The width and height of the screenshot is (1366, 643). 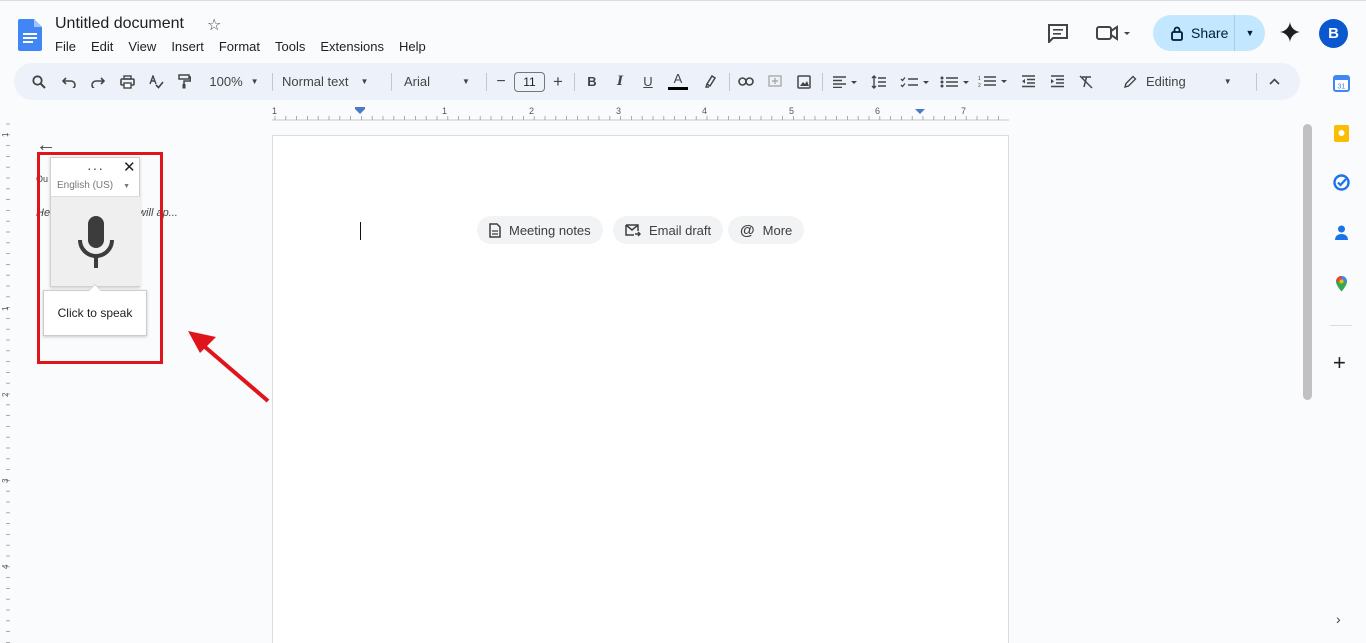 I want to click on first-line-indent-marker, so click(x=360, y=108).